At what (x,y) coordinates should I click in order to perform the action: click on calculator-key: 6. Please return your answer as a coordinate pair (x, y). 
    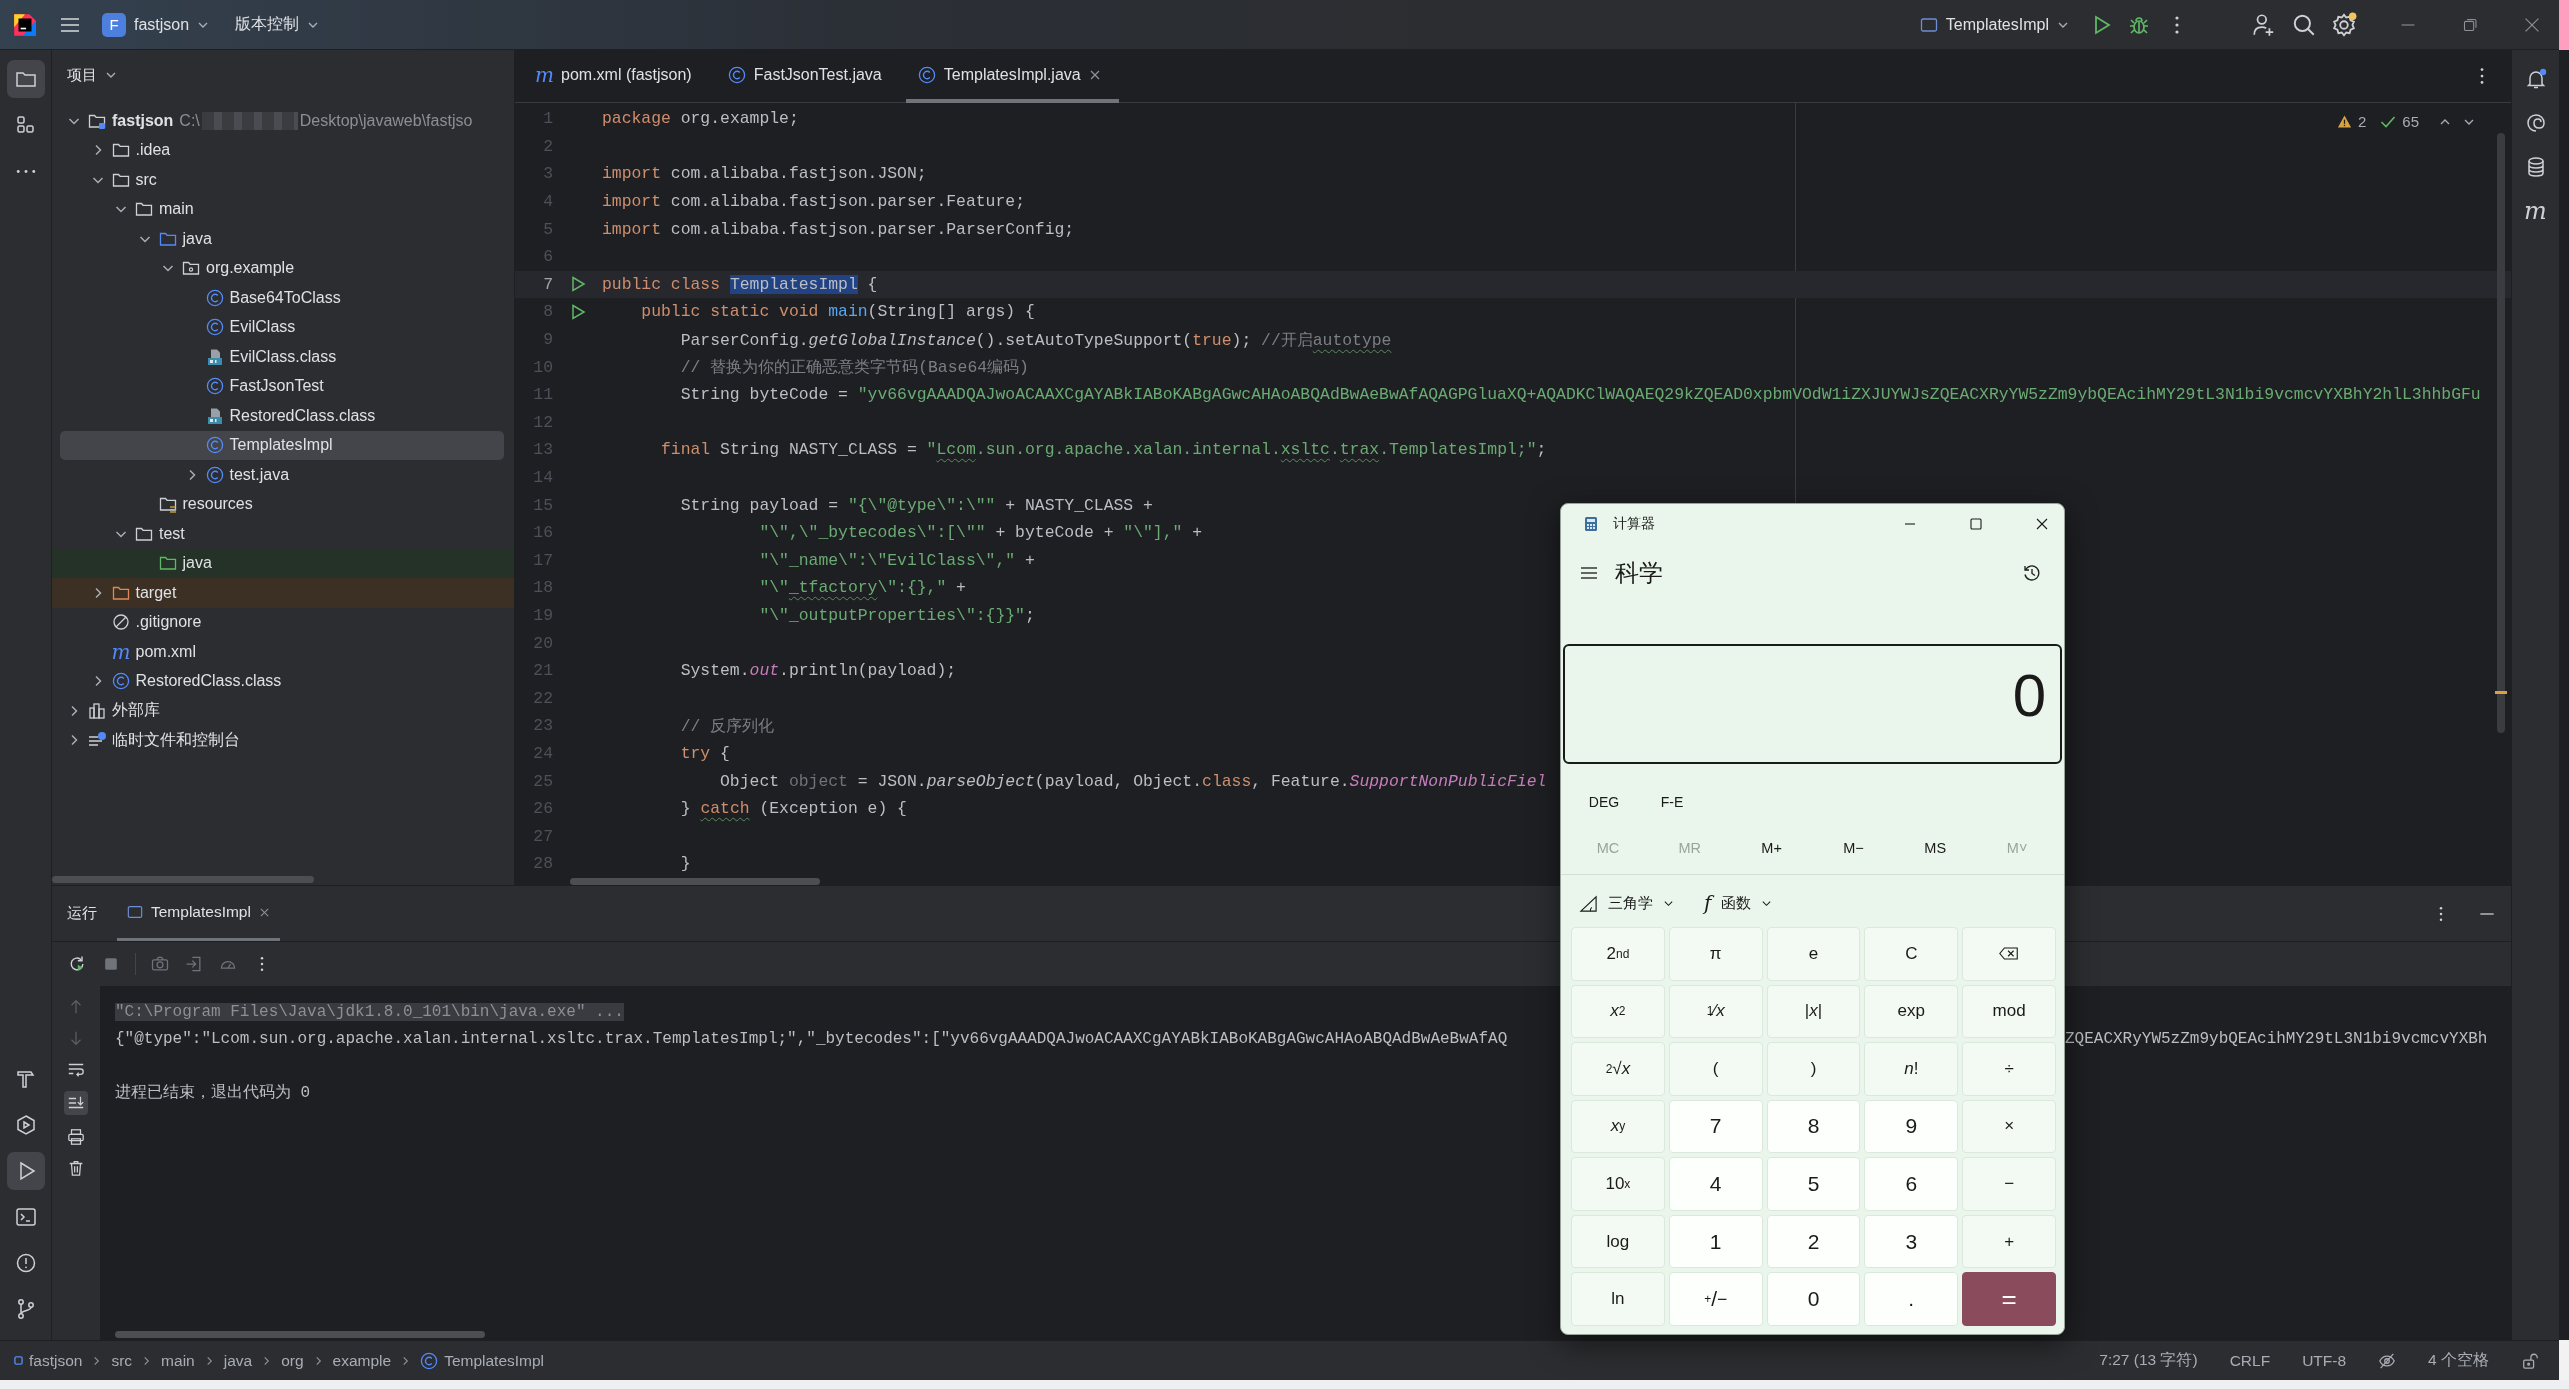
    Looking at the image, I should click on (1911, 1184).